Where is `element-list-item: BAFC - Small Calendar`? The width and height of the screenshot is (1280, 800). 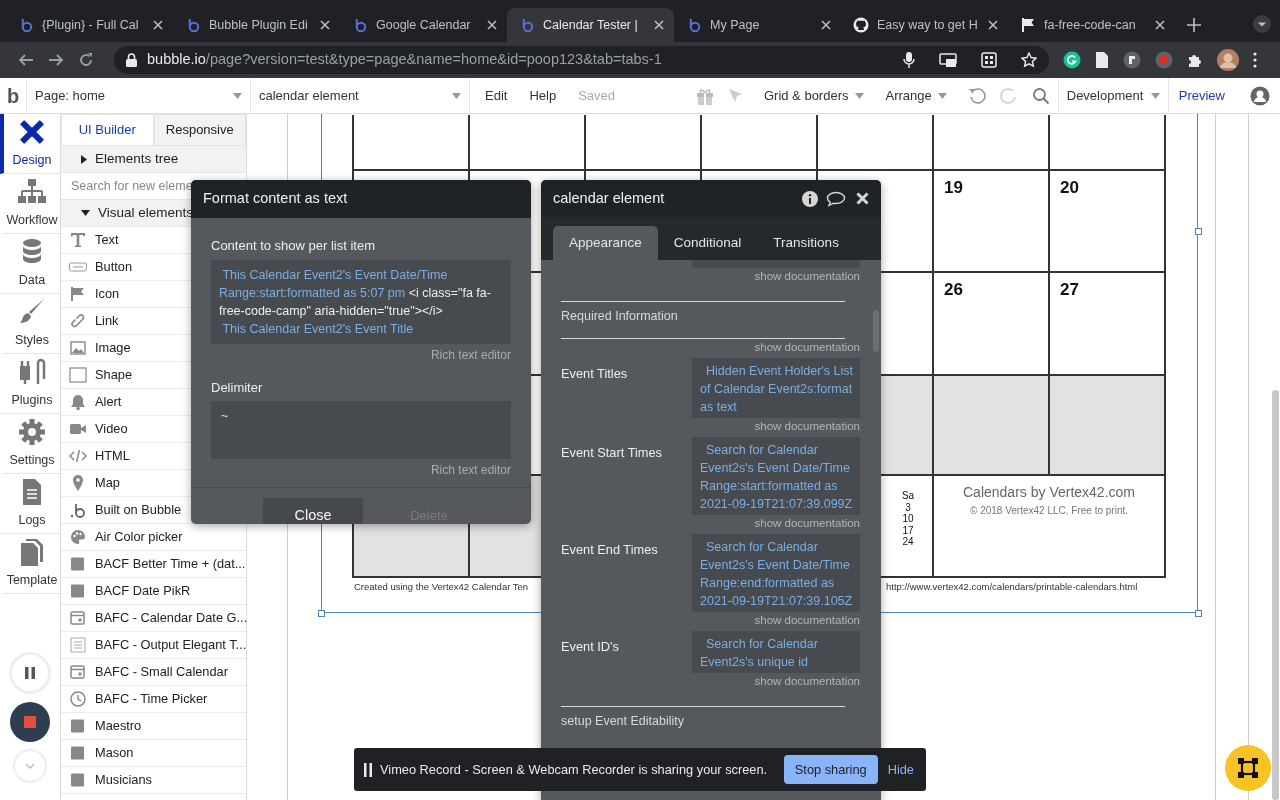 element-list-item: BAFC - Small Calendar is located at coordinates (153, 672).